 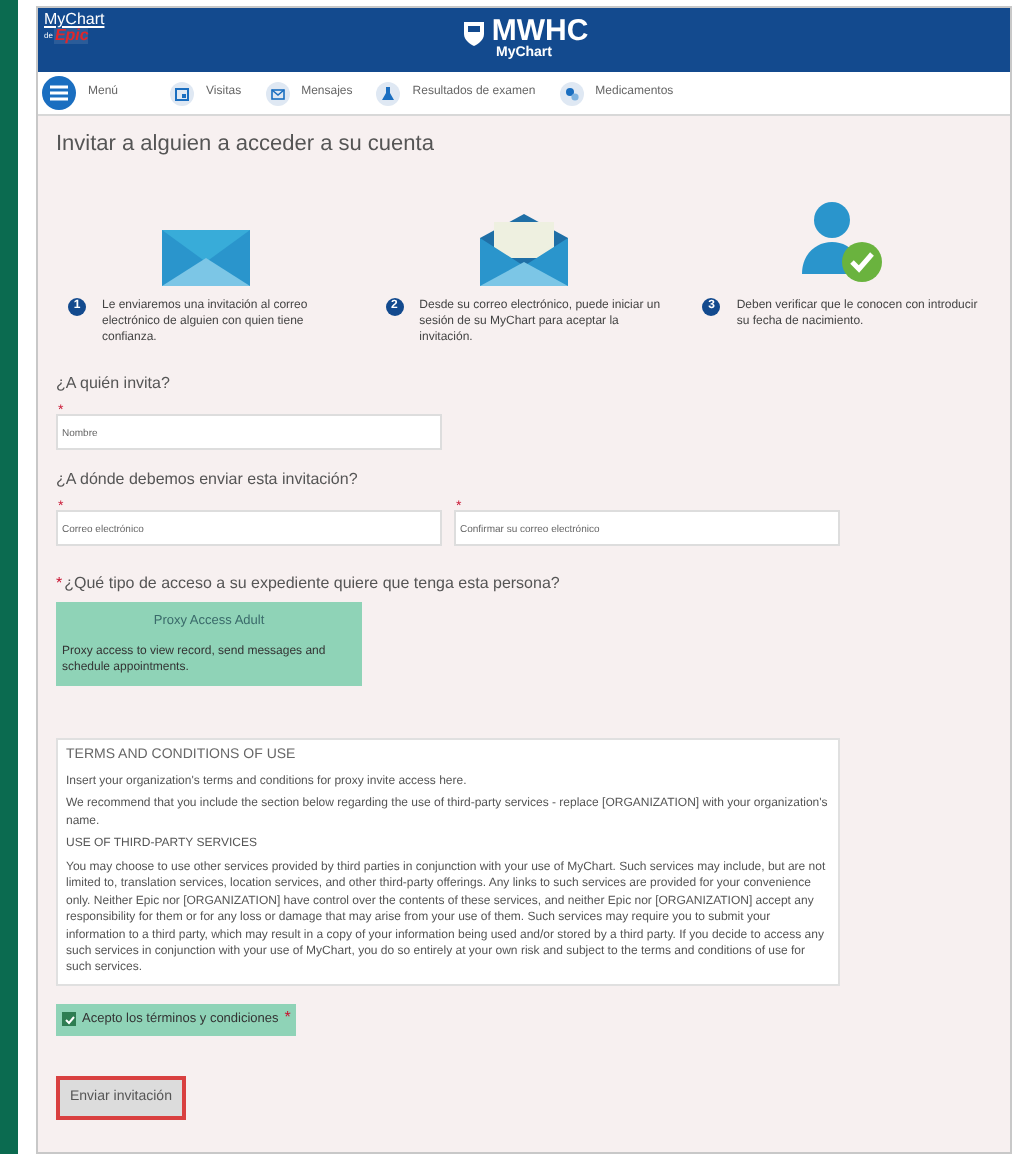 I want to click on brand-logo: Epic, so click(x=71, y=36).